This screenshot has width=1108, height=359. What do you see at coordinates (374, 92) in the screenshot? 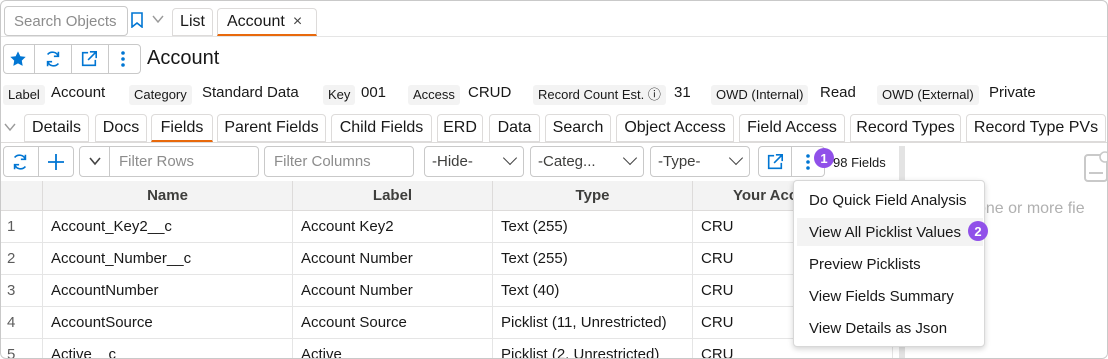
I see `meta-value: 001` at bounding box center [374, 92].